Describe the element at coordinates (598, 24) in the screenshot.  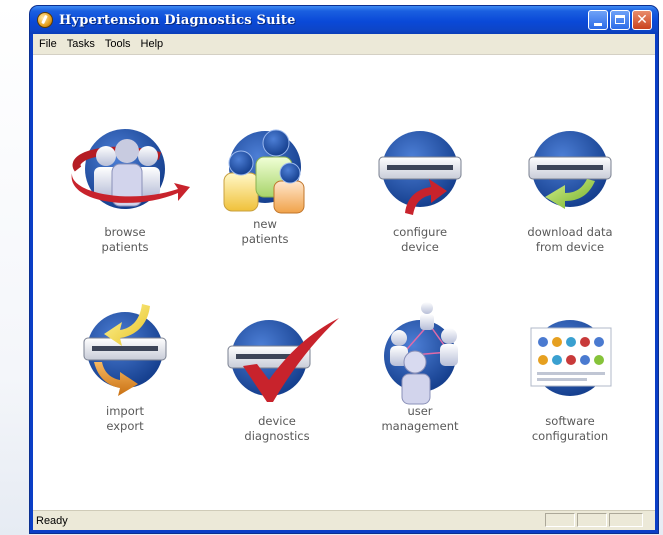
I see `minimize-icon` at that location.